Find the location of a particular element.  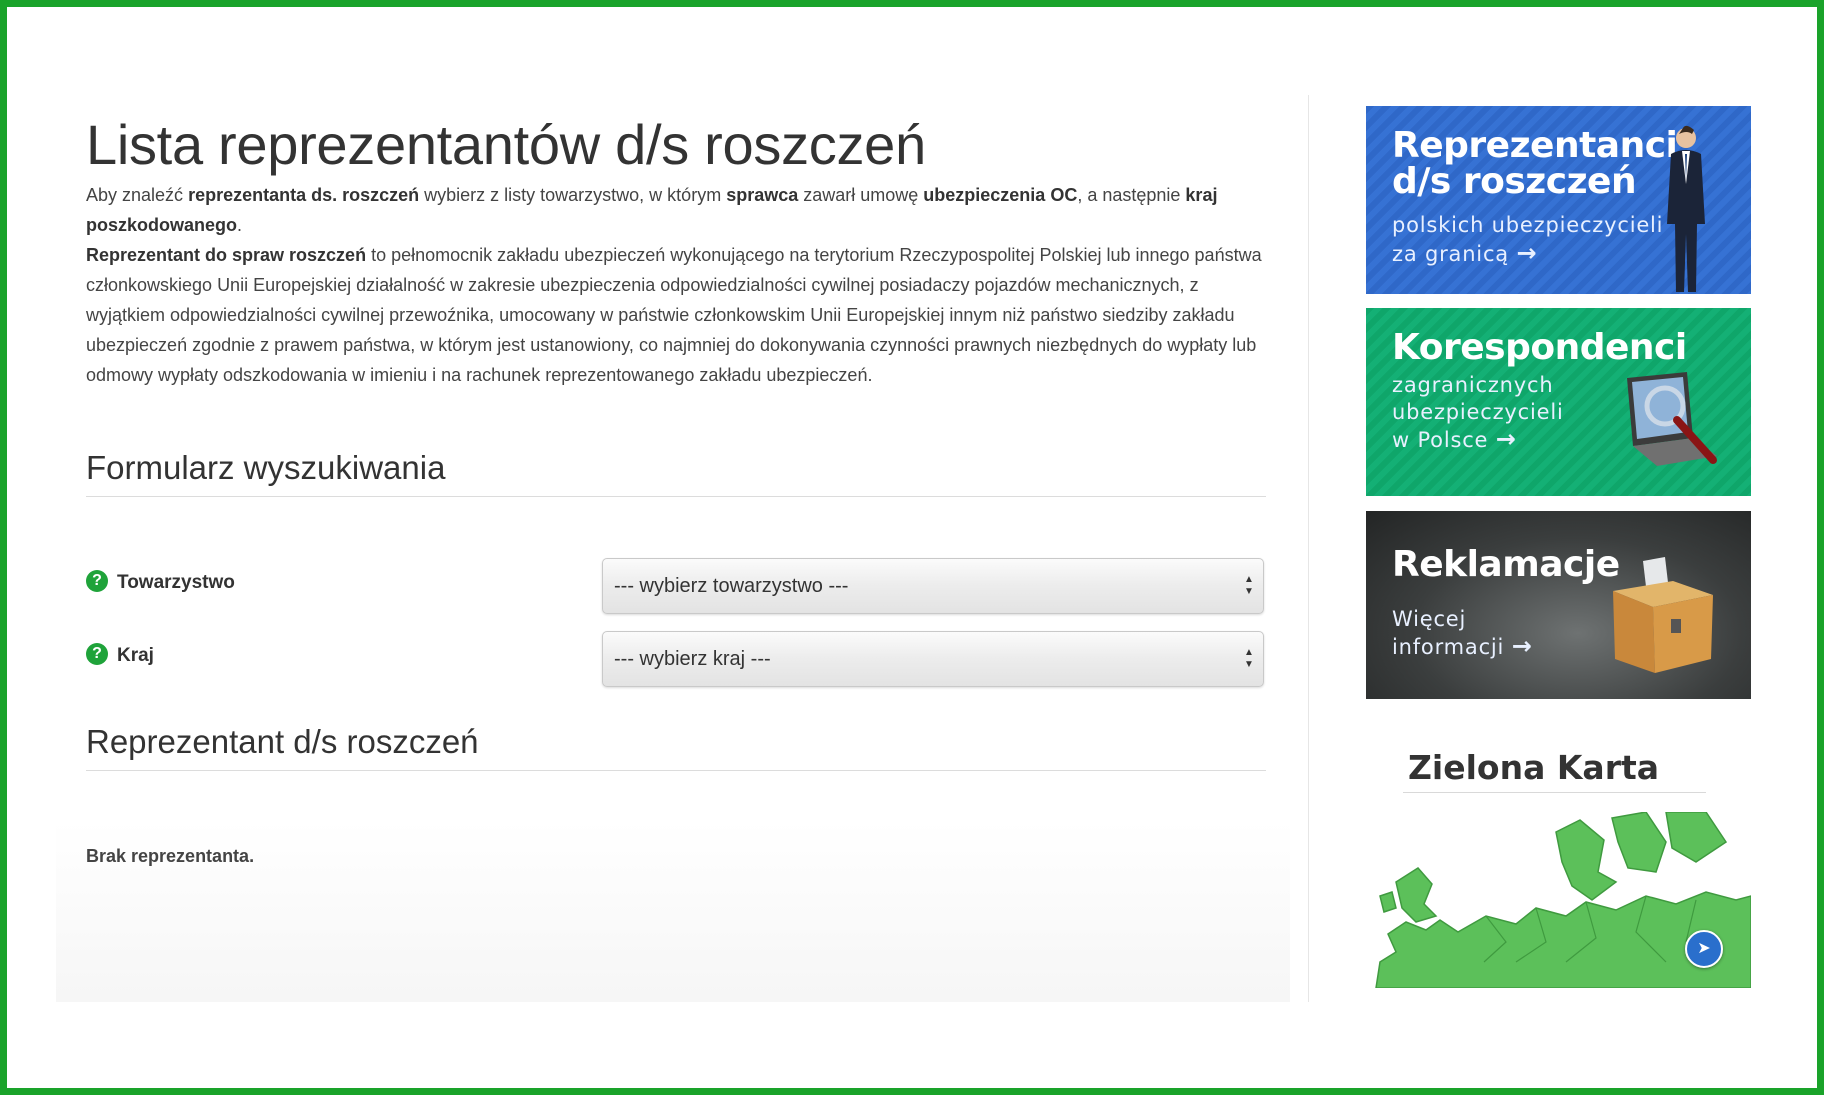

banner-sub-line3: w Polsce → is located at coordinates (1454, 440).